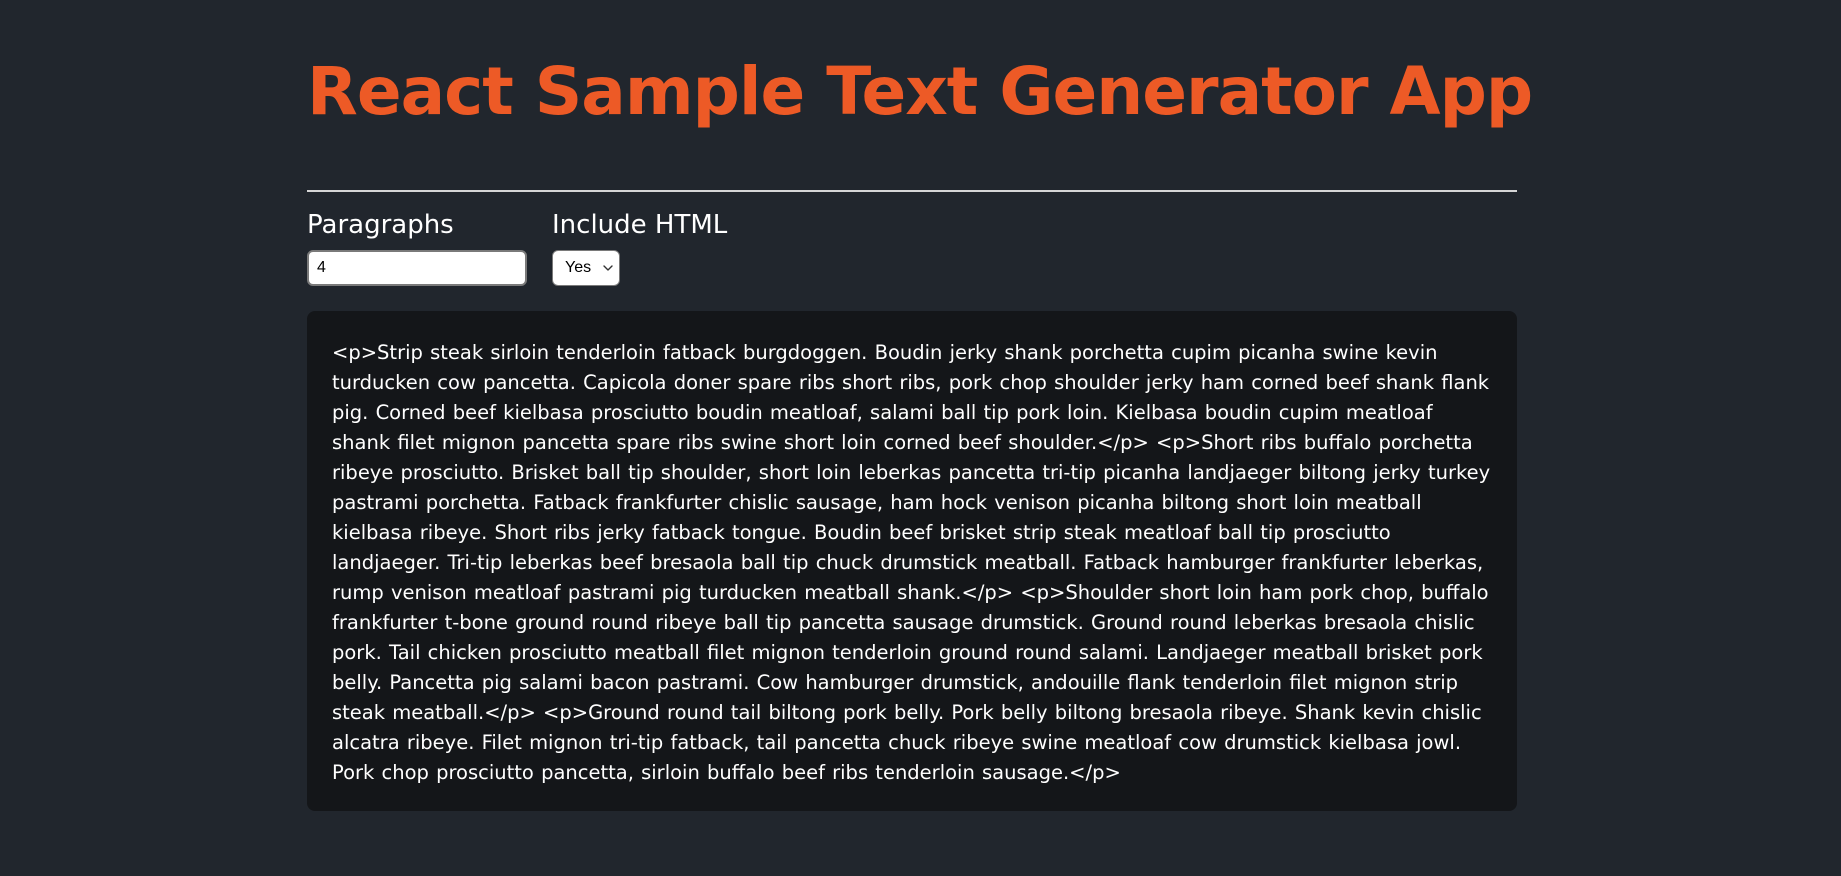 This screenshot has height=876, width=1841. I want to click on include-html-field: Include HTML Yes, so click(640, 247).